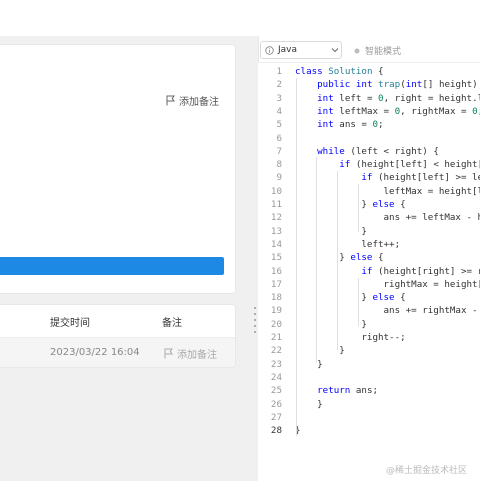 The height and width of the screenshot is (481, 480). Describe the element at coordinates (398, 98) in the screenshot. I see `code-line: int left = 0, right = height.le` at that location.